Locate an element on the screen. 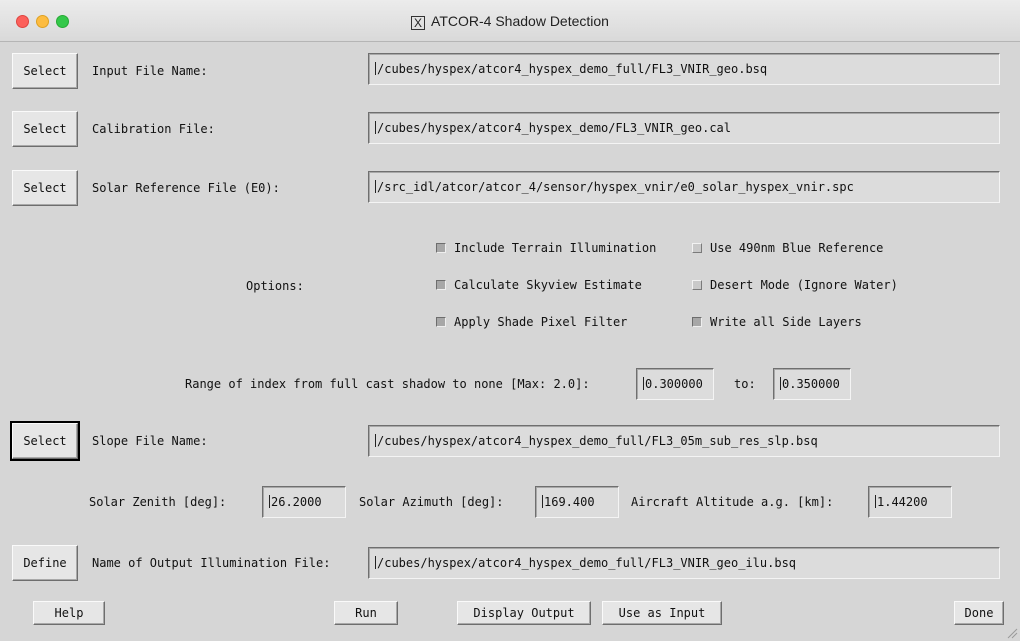 This screenshot has width=1020, height=641. checkbox-label: Apply Shade Pixel Filter is located at coordinates (541, 322).